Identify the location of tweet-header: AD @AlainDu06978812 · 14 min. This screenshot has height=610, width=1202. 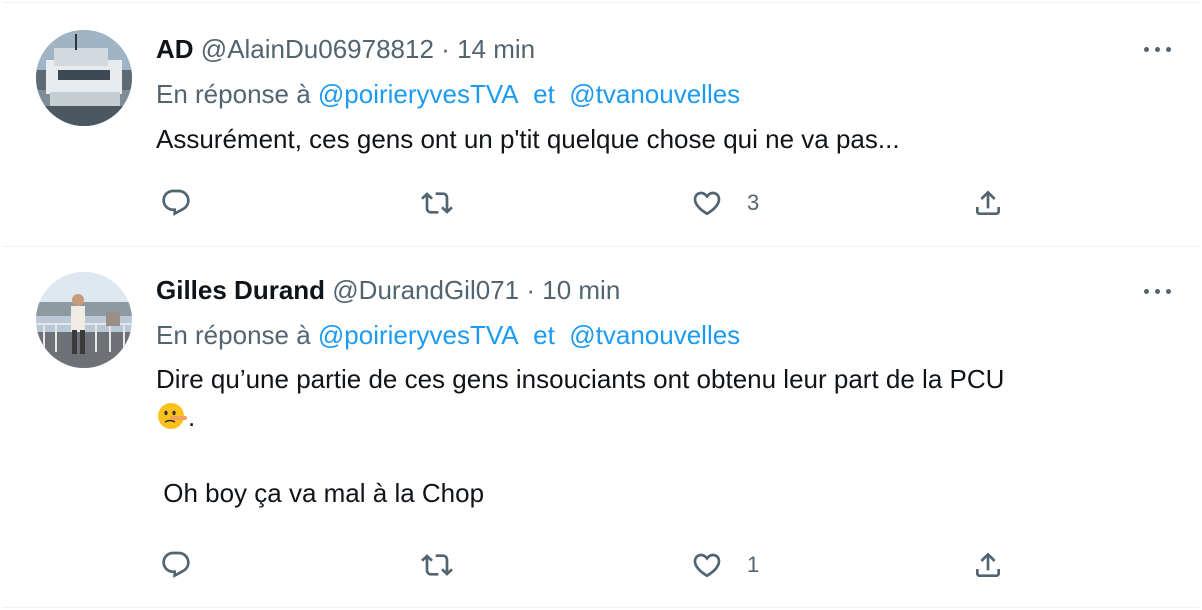
(632, 49).